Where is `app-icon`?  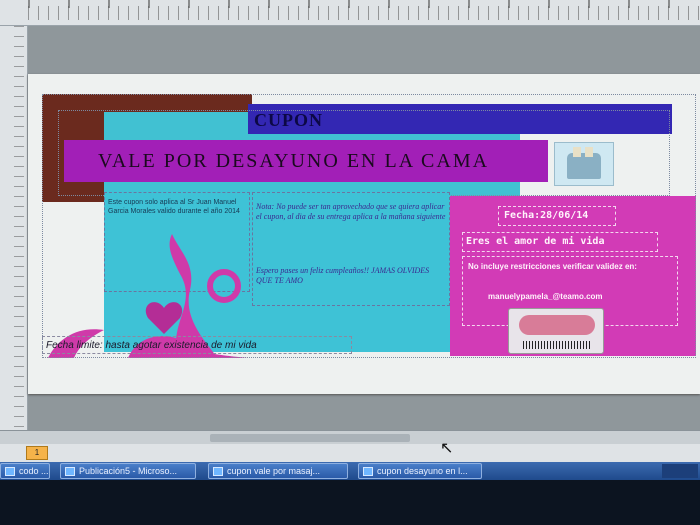
app-icon is located at coordinates (10, 471).